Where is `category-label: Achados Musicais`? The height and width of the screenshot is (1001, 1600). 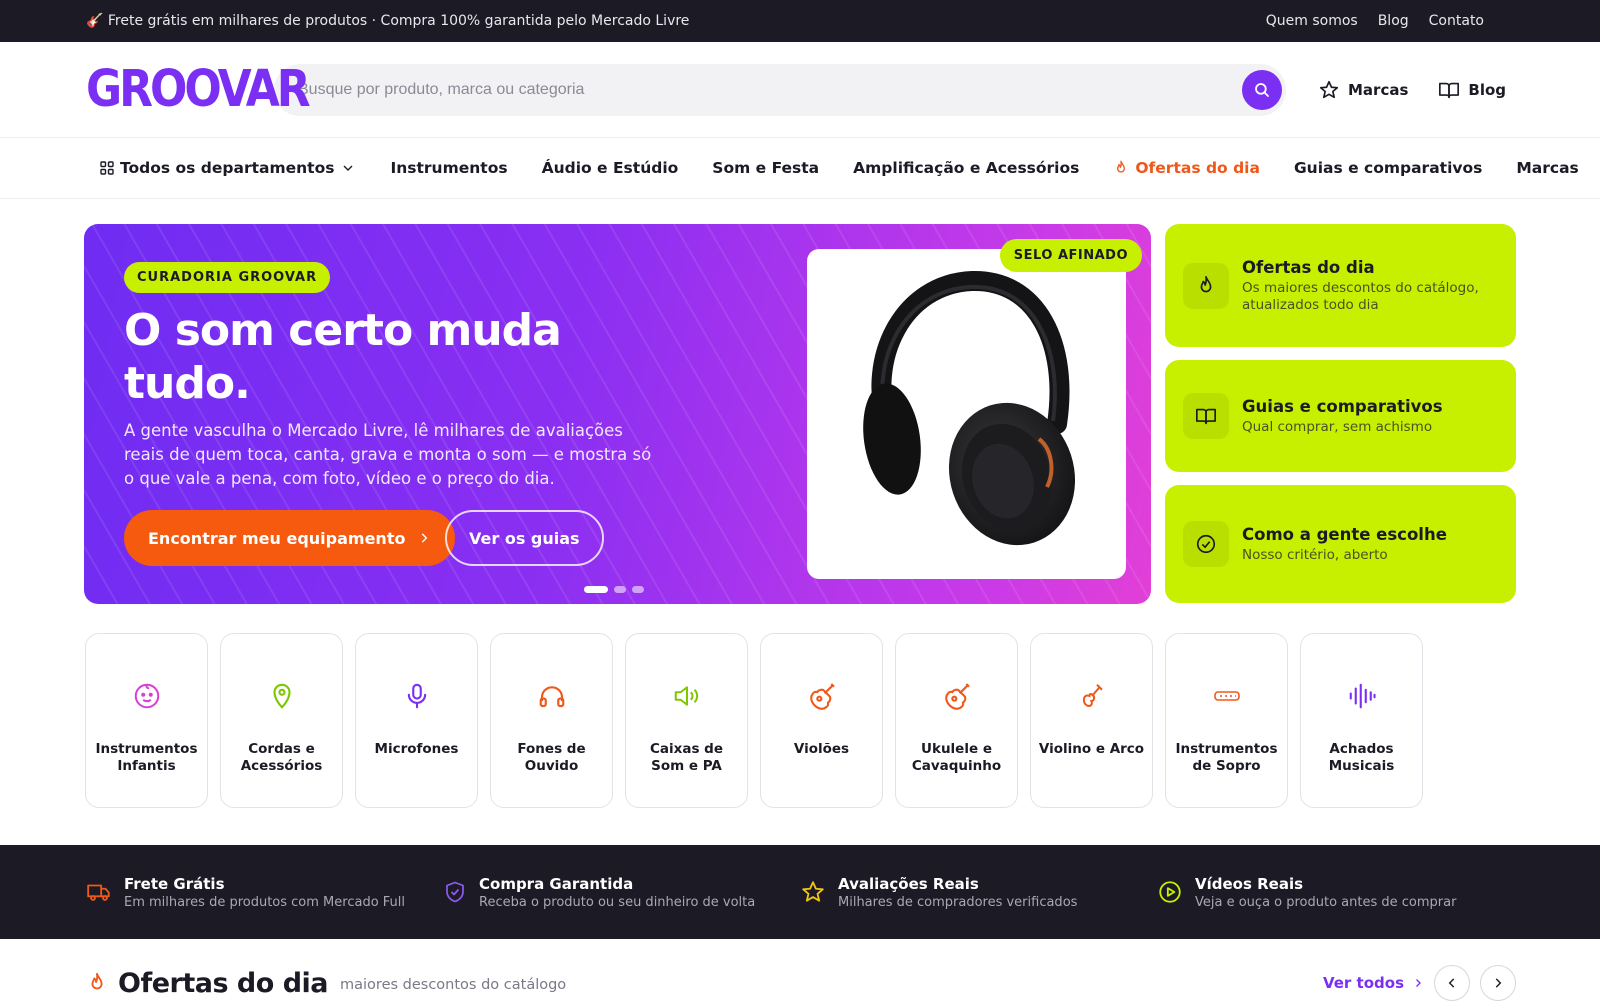
category-label: Achados Musicais is located at coordinates (1361, 757).